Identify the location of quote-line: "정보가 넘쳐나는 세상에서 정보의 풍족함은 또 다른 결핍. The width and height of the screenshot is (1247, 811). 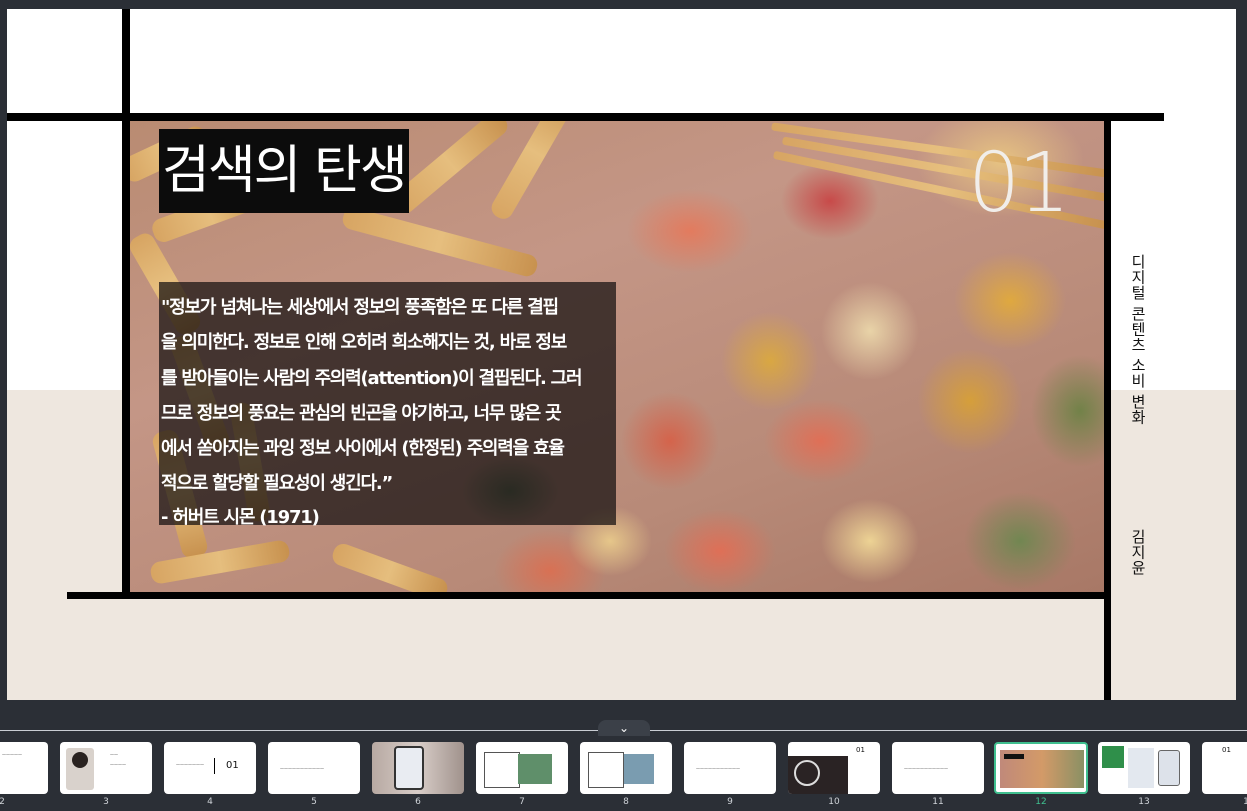
(360, 307).